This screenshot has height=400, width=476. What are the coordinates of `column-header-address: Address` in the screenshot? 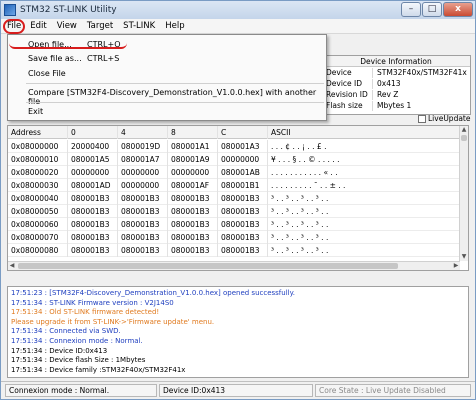 It's located at (38, 132).